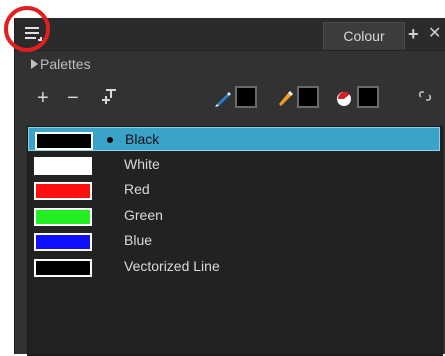  What do you see at coordinates (234, 190) in the screenshot?
I see `colour-row: Red` at bounding box center [234, 190].